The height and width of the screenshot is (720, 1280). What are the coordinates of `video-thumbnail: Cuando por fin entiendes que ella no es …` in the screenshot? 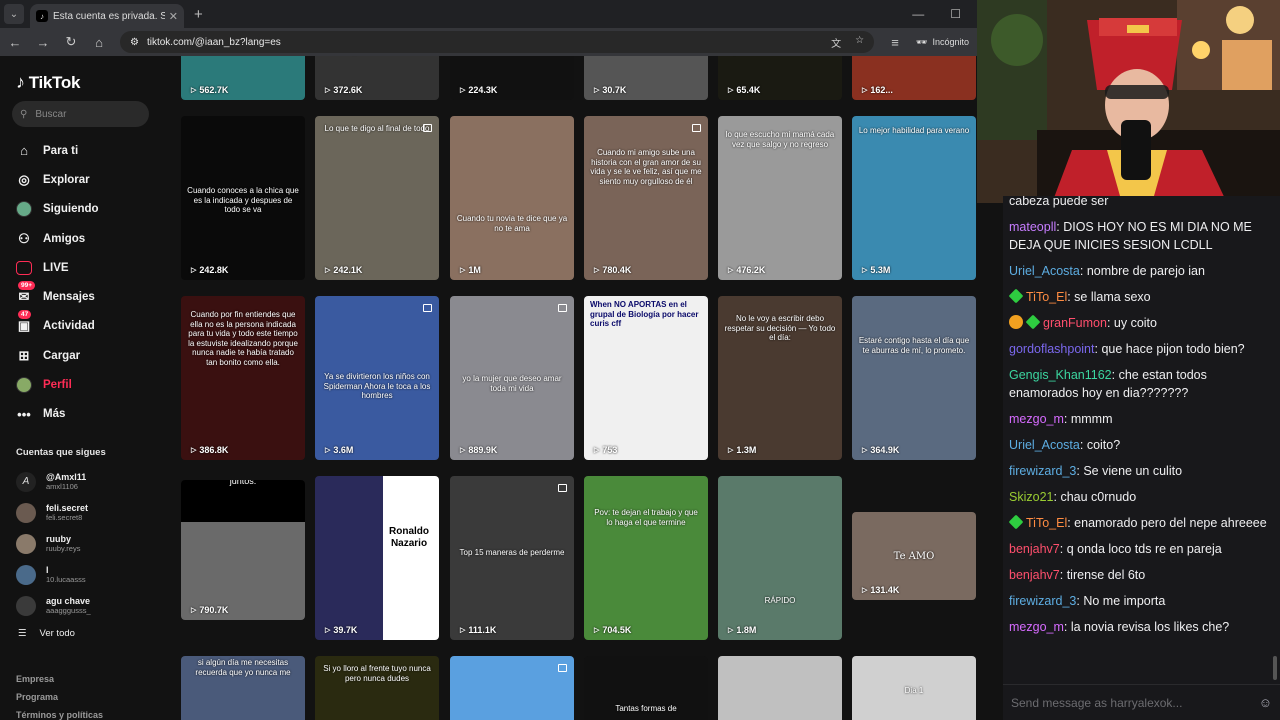 It's located at (243, 378).